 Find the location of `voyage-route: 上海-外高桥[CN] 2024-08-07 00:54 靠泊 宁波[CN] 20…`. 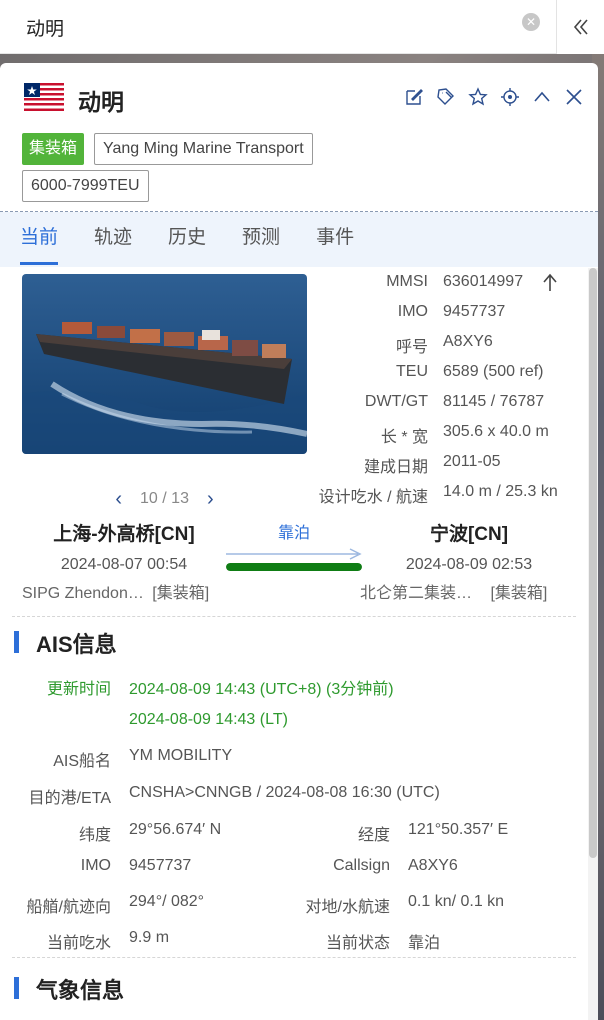

voyage-route: 上海-外高桥[CN] 2024-08-07 00:54 靠泊 宁波[CN] 20… is located at coordinates (299, 557).